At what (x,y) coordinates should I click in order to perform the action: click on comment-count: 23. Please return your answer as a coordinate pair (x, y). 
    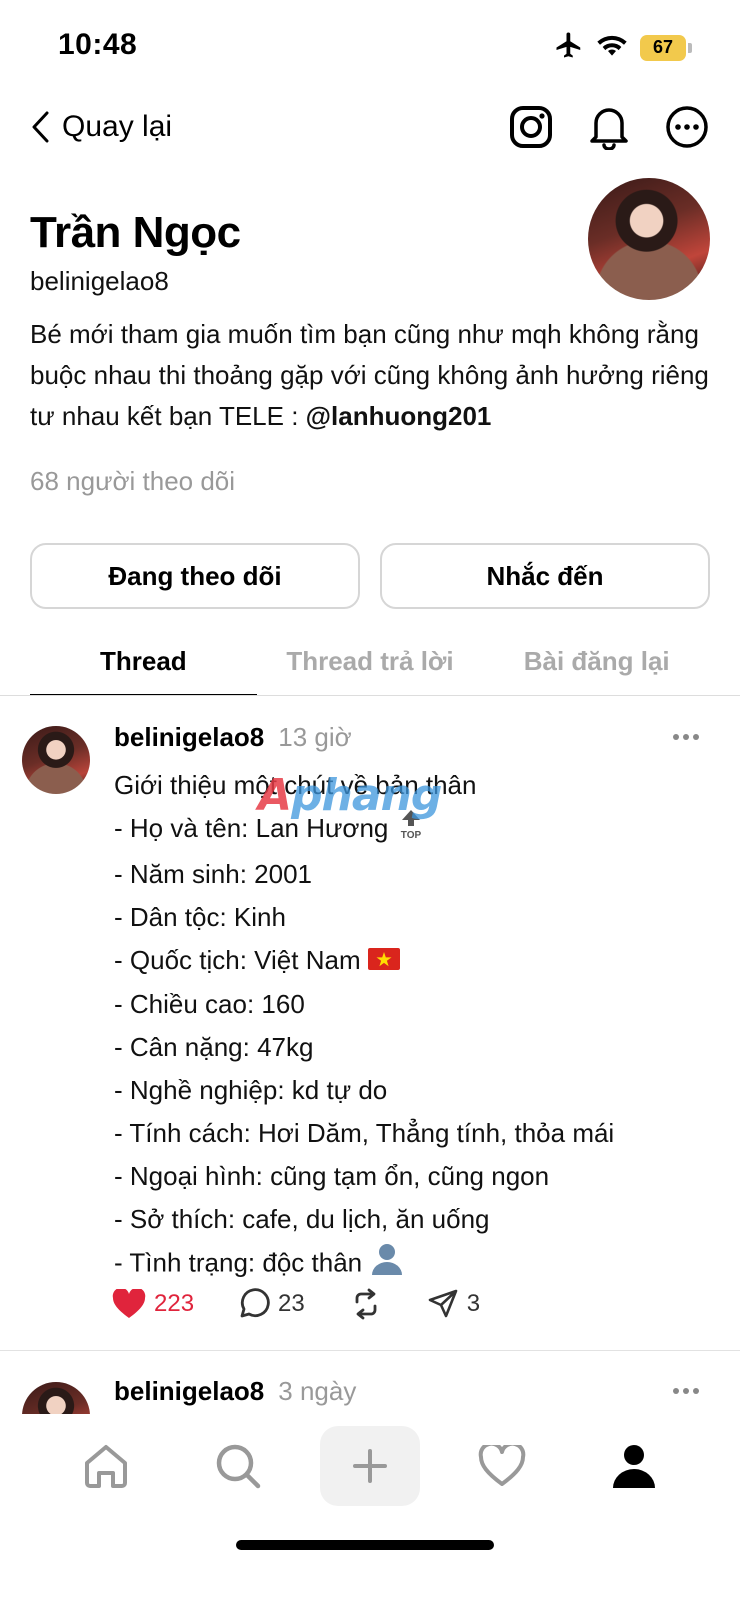
    Looking at the image, I should click on (291, 1303).